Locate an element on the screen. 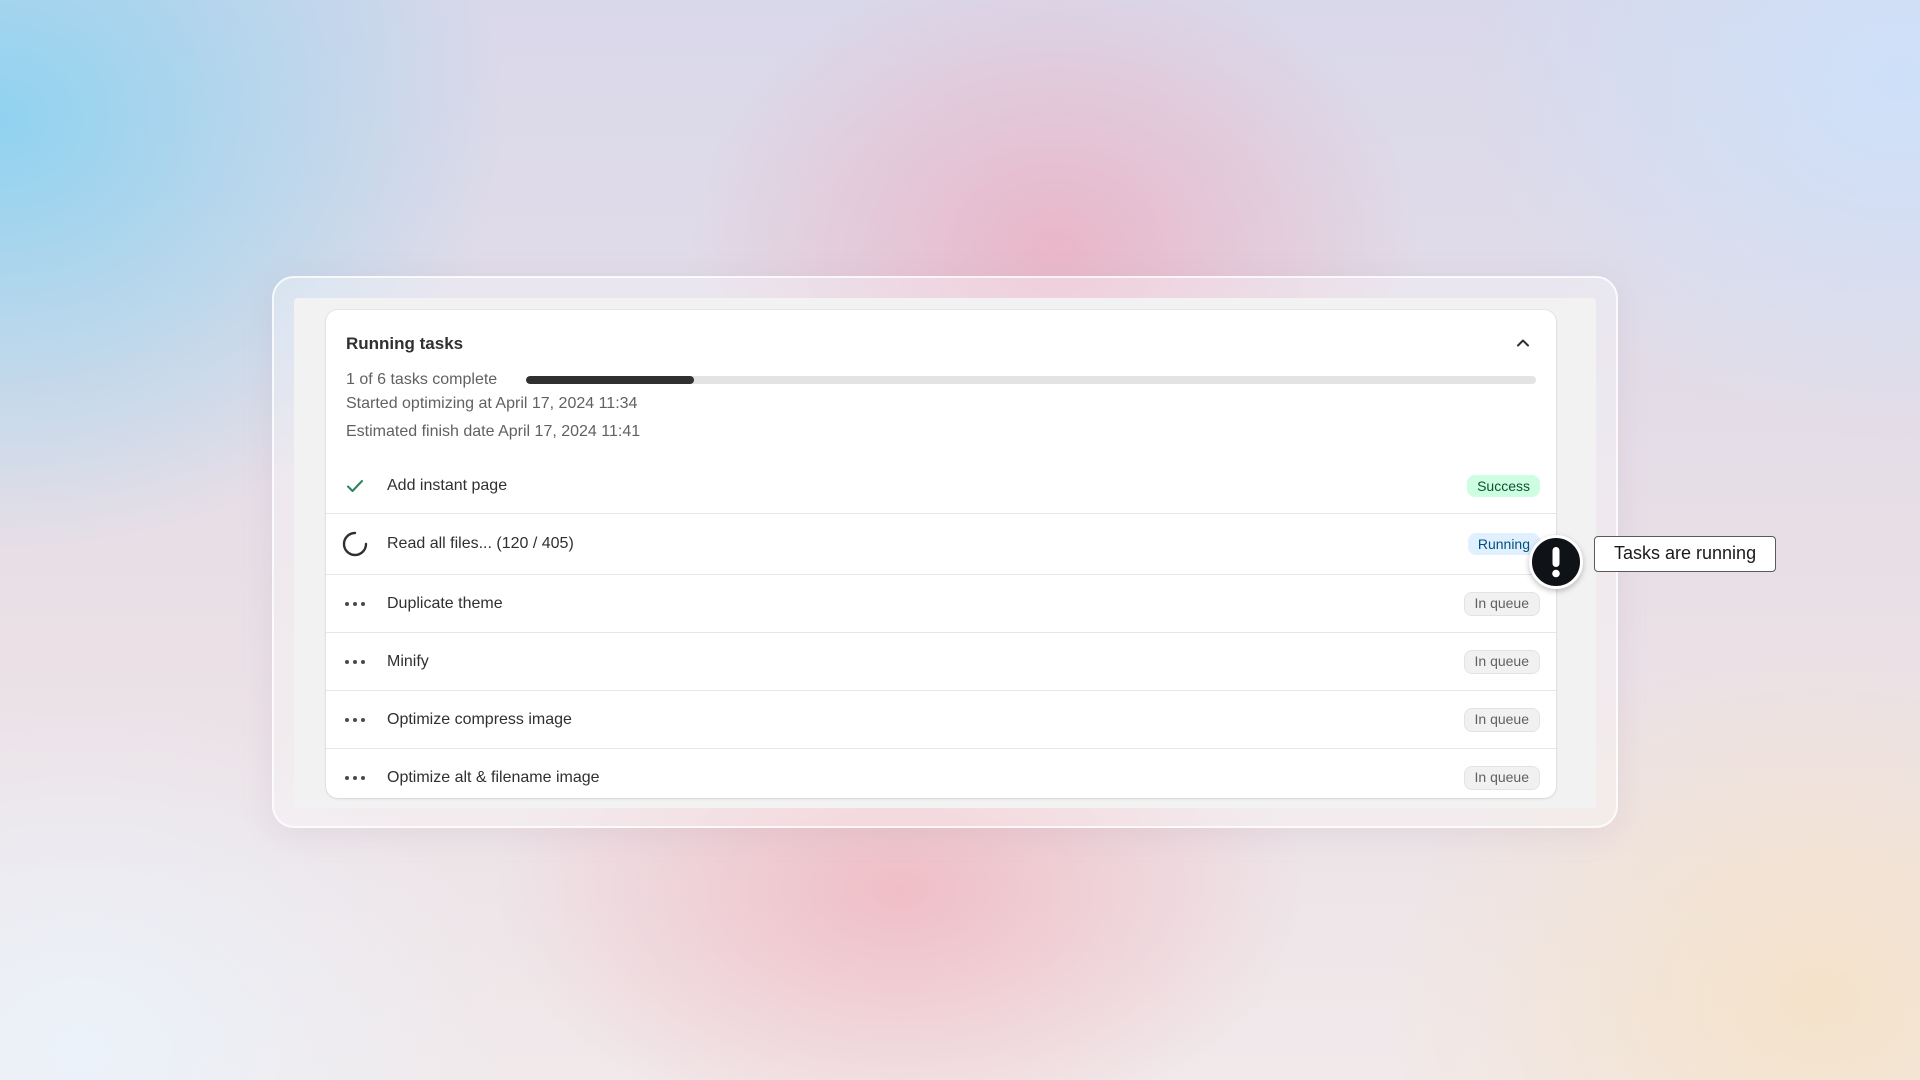 The image size is (1920, 1080). task-row: Minify In queue is located at coordinates (941, 662).